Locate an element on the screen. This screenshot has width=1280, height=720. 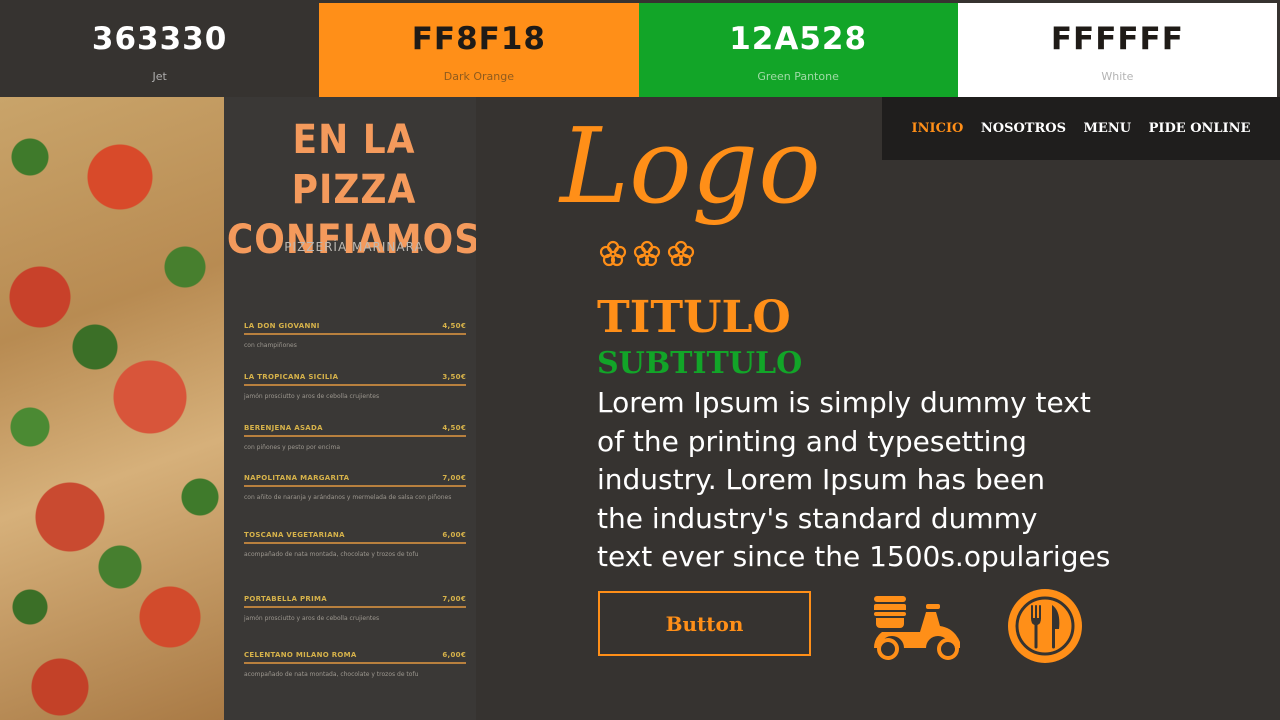
page-title: TITULO is located at coordinates (694, 317).